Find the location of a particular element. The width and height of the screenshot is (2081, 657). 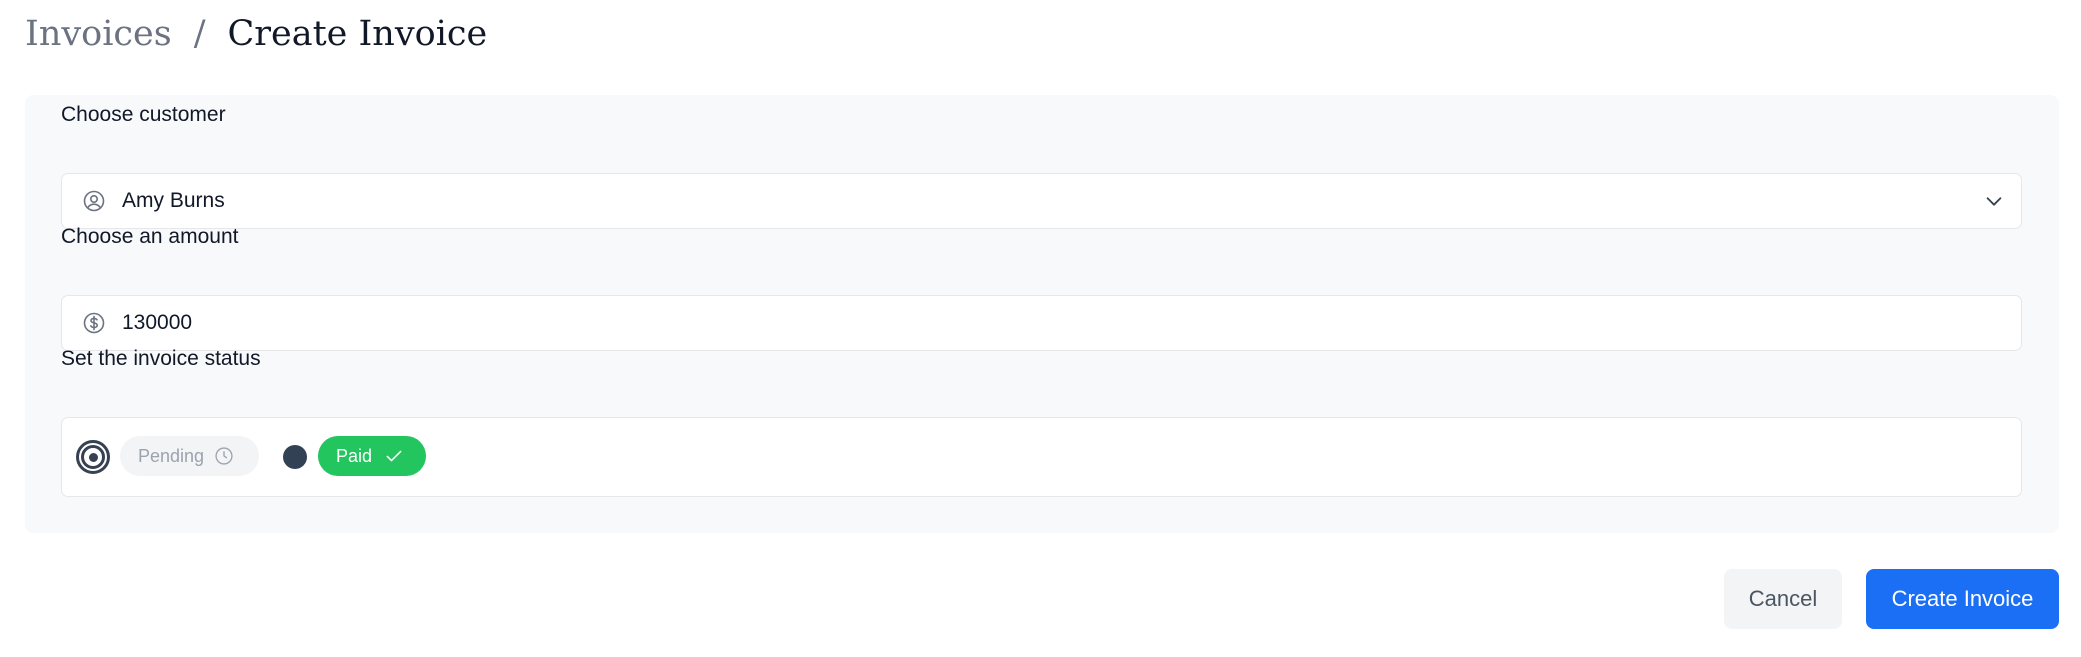

status-pending-option: Pending is located at coordinates (189, 456).